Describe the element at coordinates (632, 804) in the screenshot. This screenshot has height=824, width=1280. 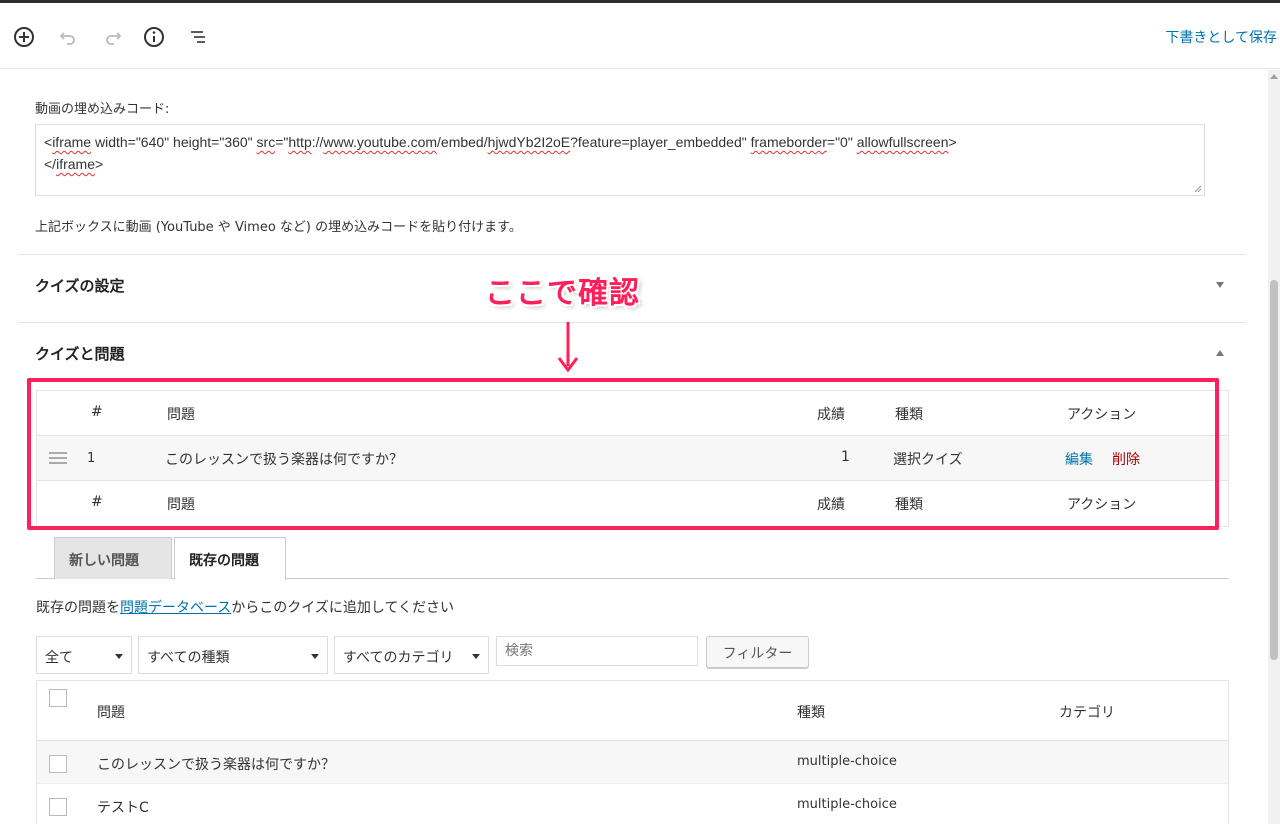
I see `table-row: テストC multiple-choice` at that location.